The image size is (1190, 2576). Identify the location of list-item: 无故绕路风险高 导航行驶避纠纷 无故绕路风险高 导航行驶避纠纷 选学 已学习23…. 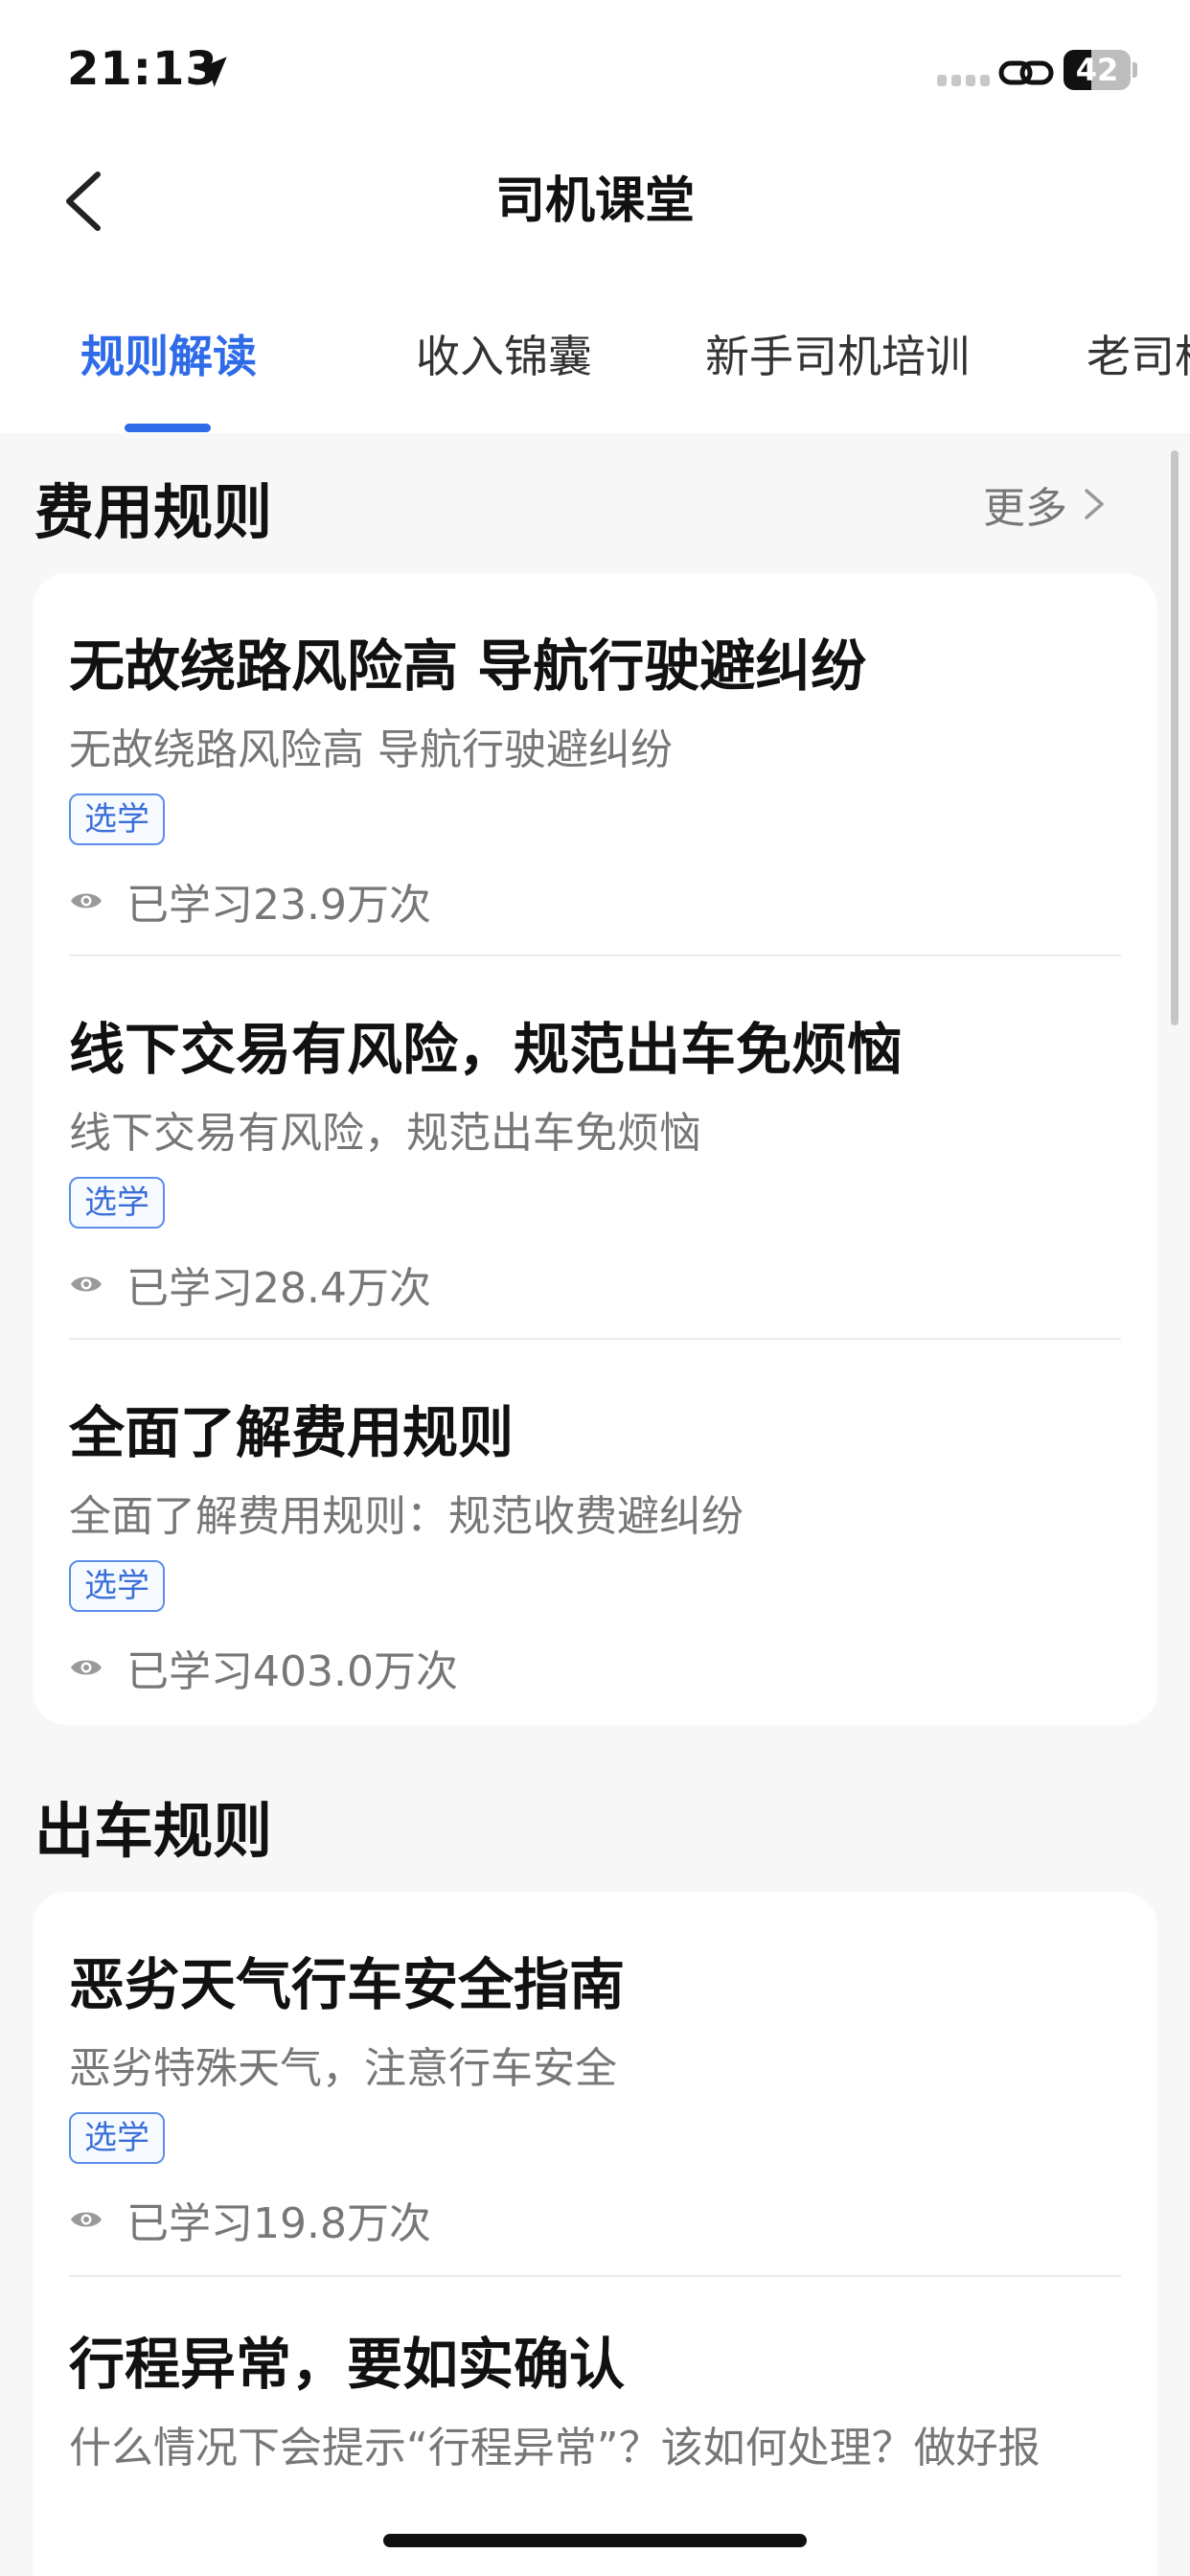
(595, 779).